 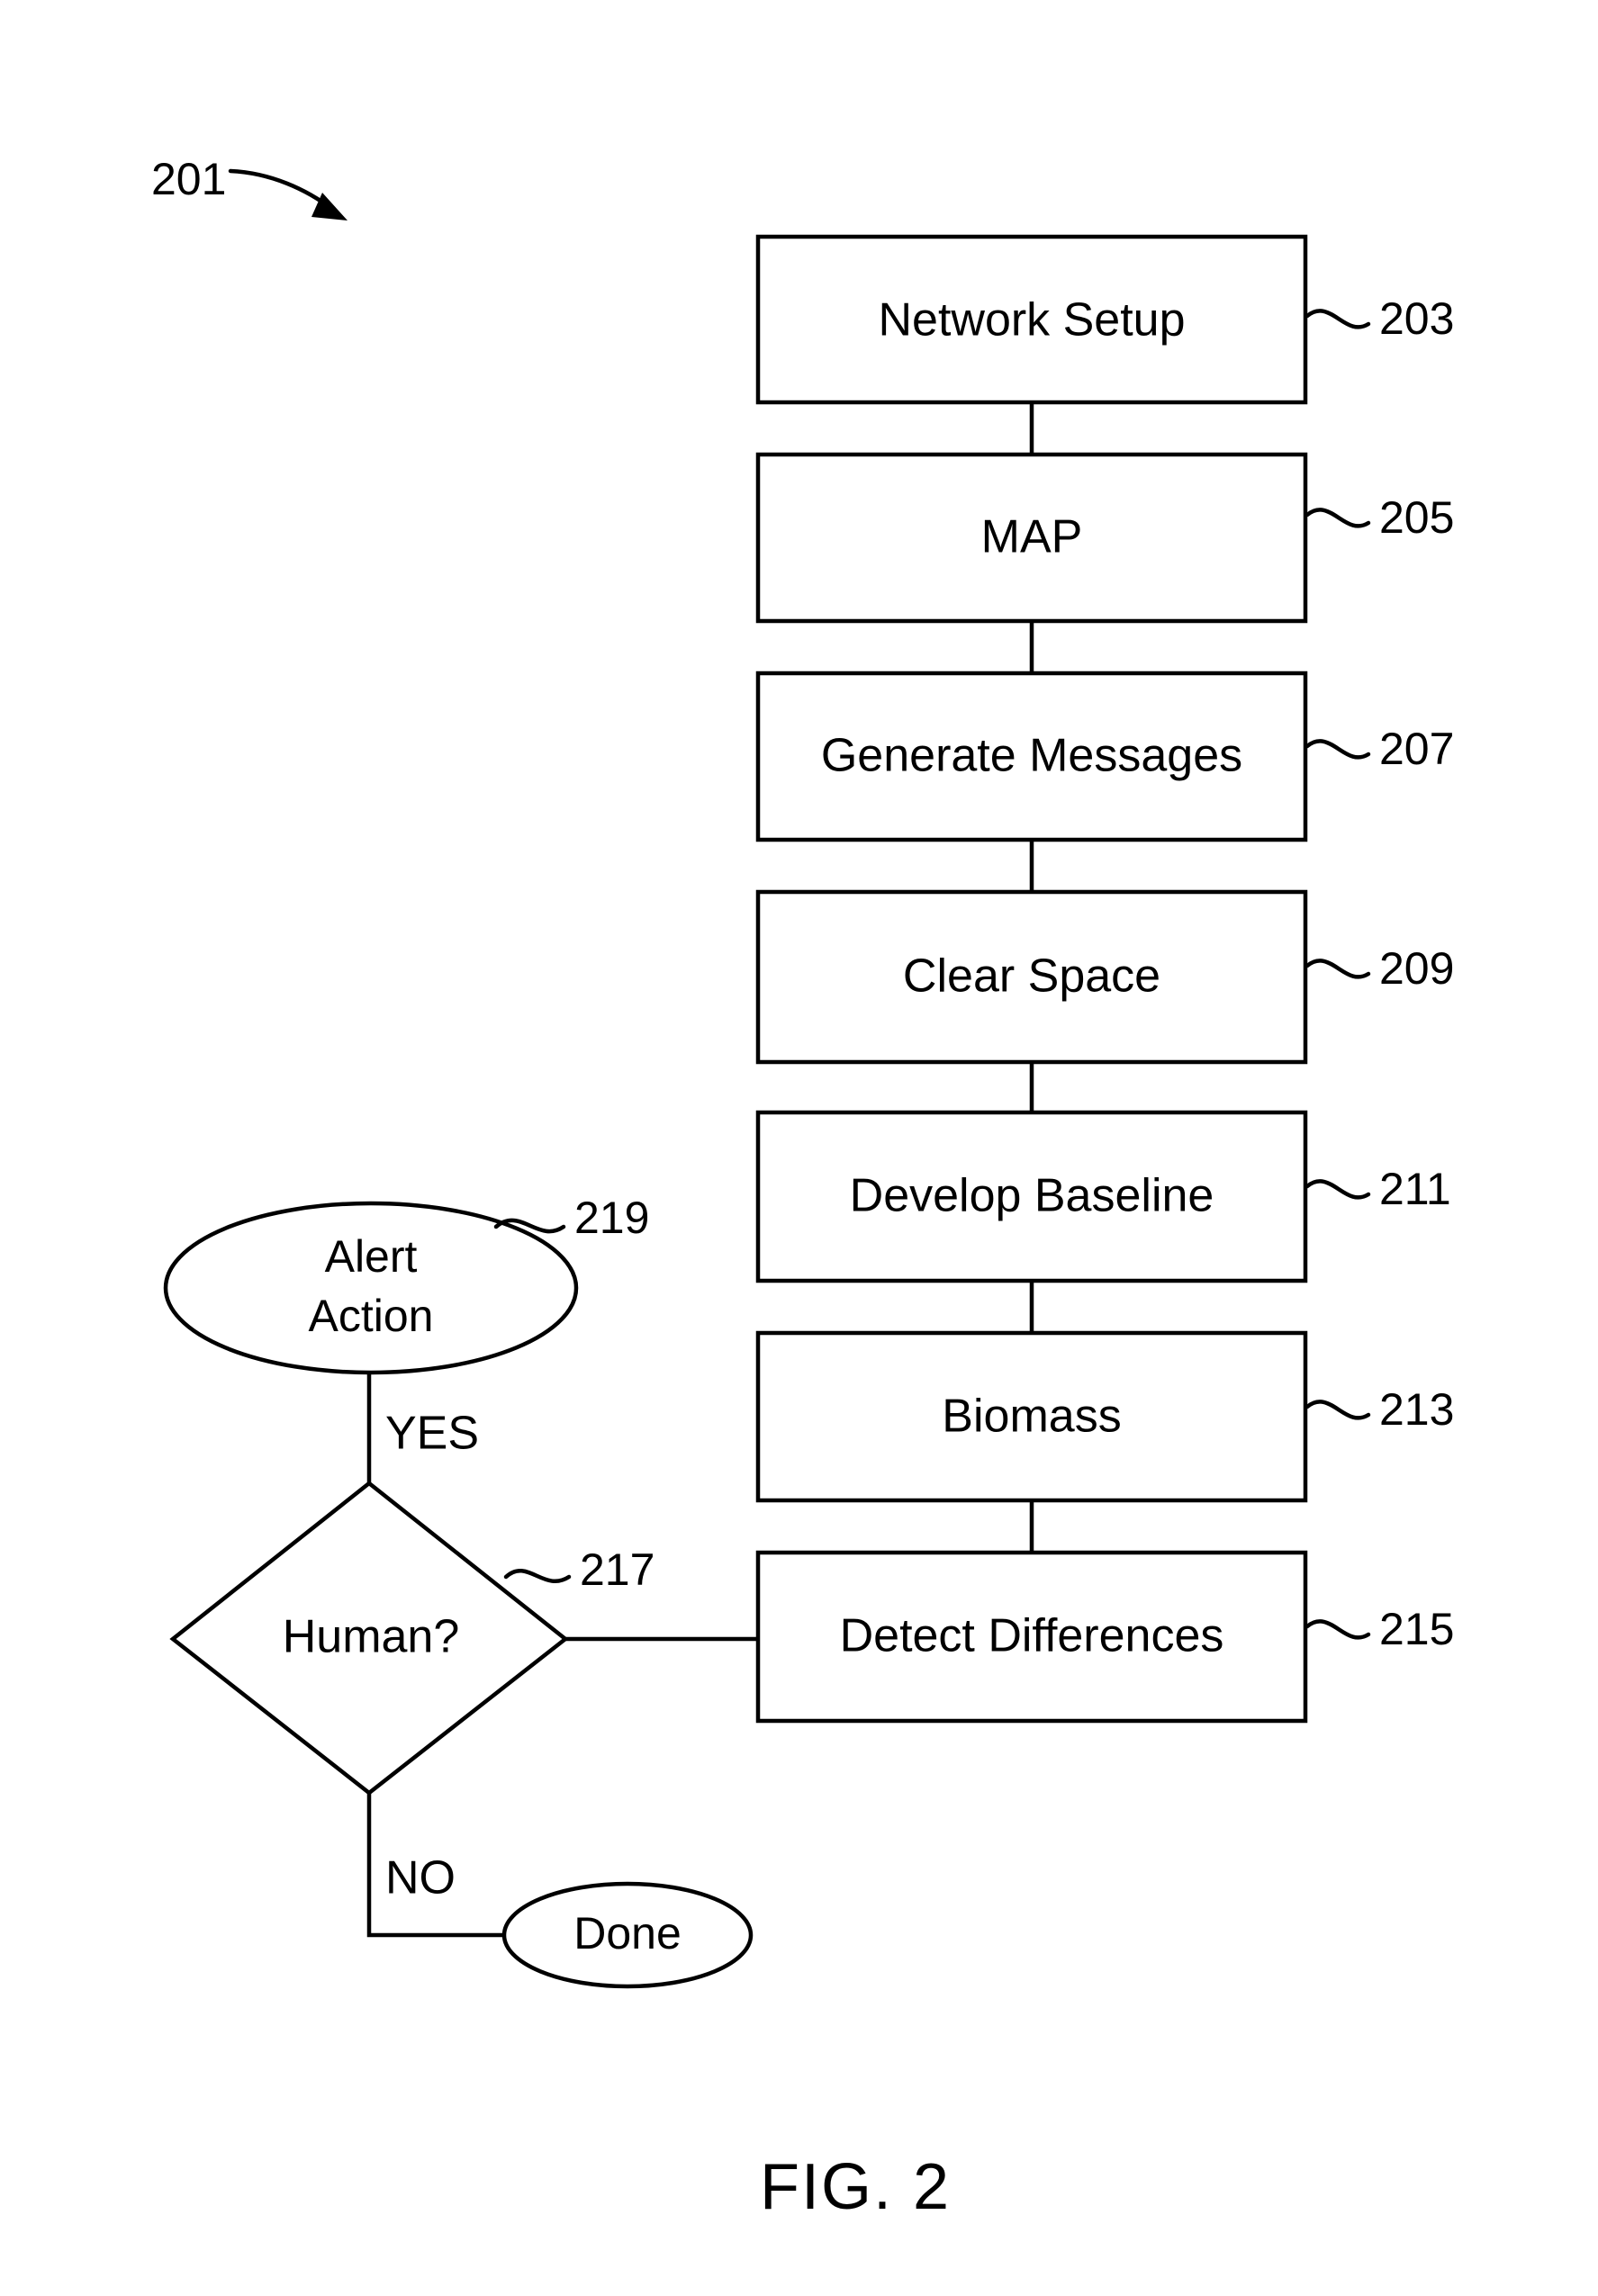 I want to click on ref-211: 211, so click(x=1378, y=1189).